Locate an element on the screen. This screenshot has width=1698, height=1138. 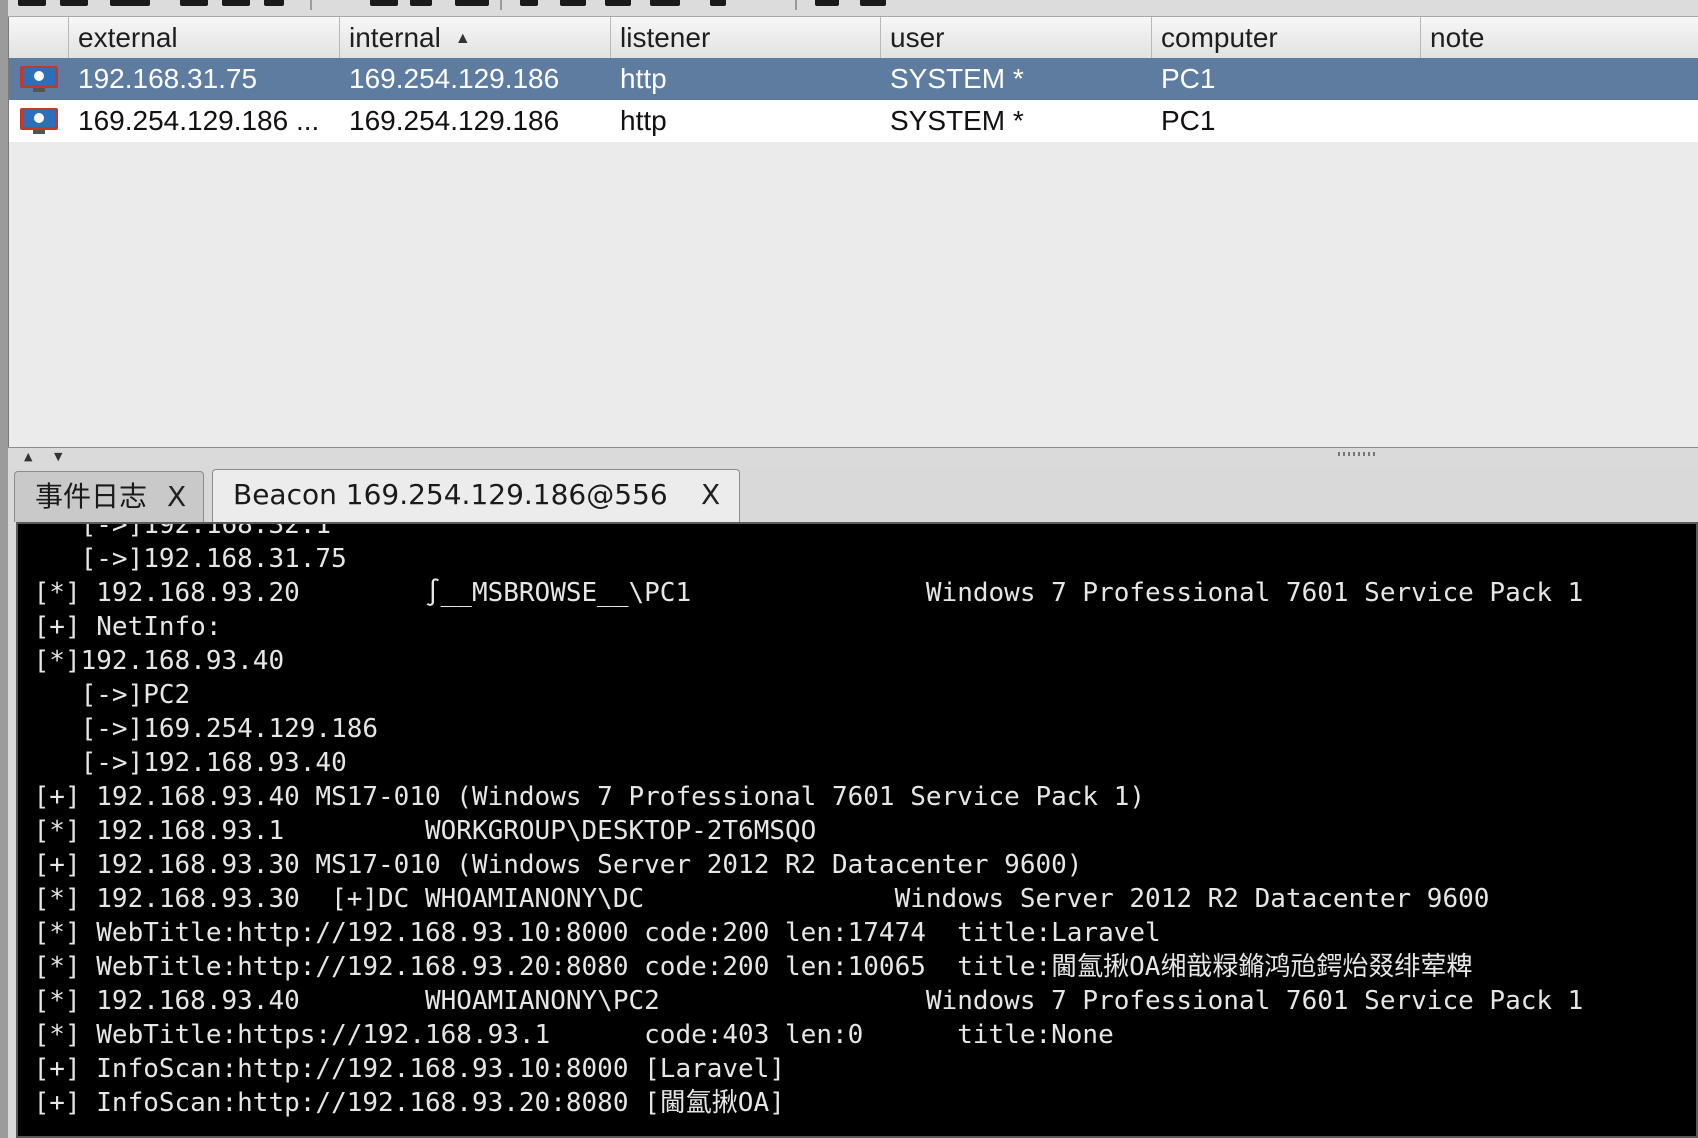
console-line: [->]PC2 is located at coordinates (104, 695).